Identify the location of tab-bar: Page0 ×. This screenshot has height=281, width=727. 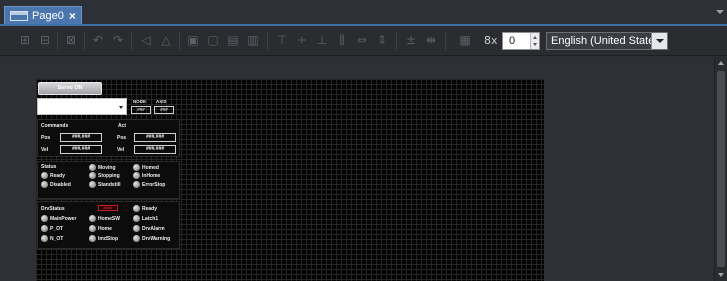
(363, 13).